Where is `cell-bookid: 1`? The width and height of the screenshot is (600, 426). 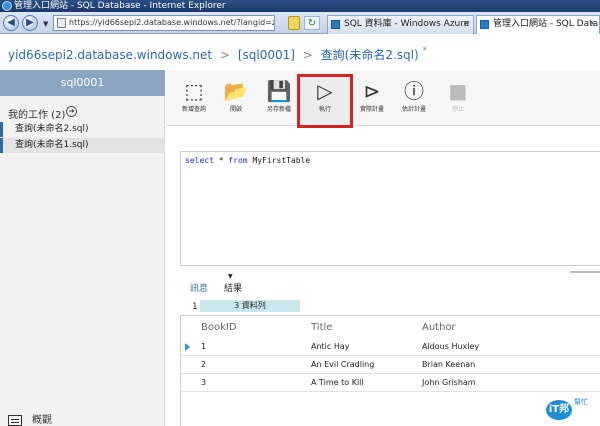
cell-bookid: 1 is located at coordinates (204, 346).